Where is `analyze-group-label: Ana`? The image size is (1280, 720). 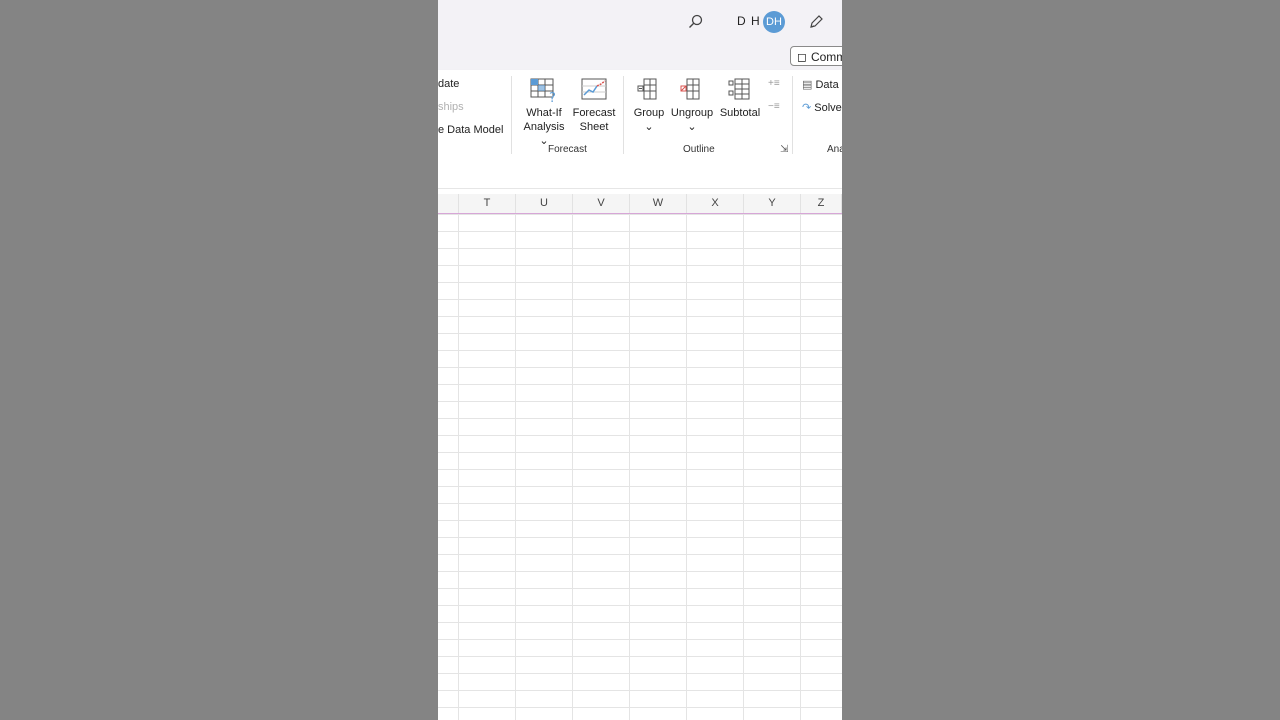
analyze-group-label: Ana is located at coordinates (834, 149).